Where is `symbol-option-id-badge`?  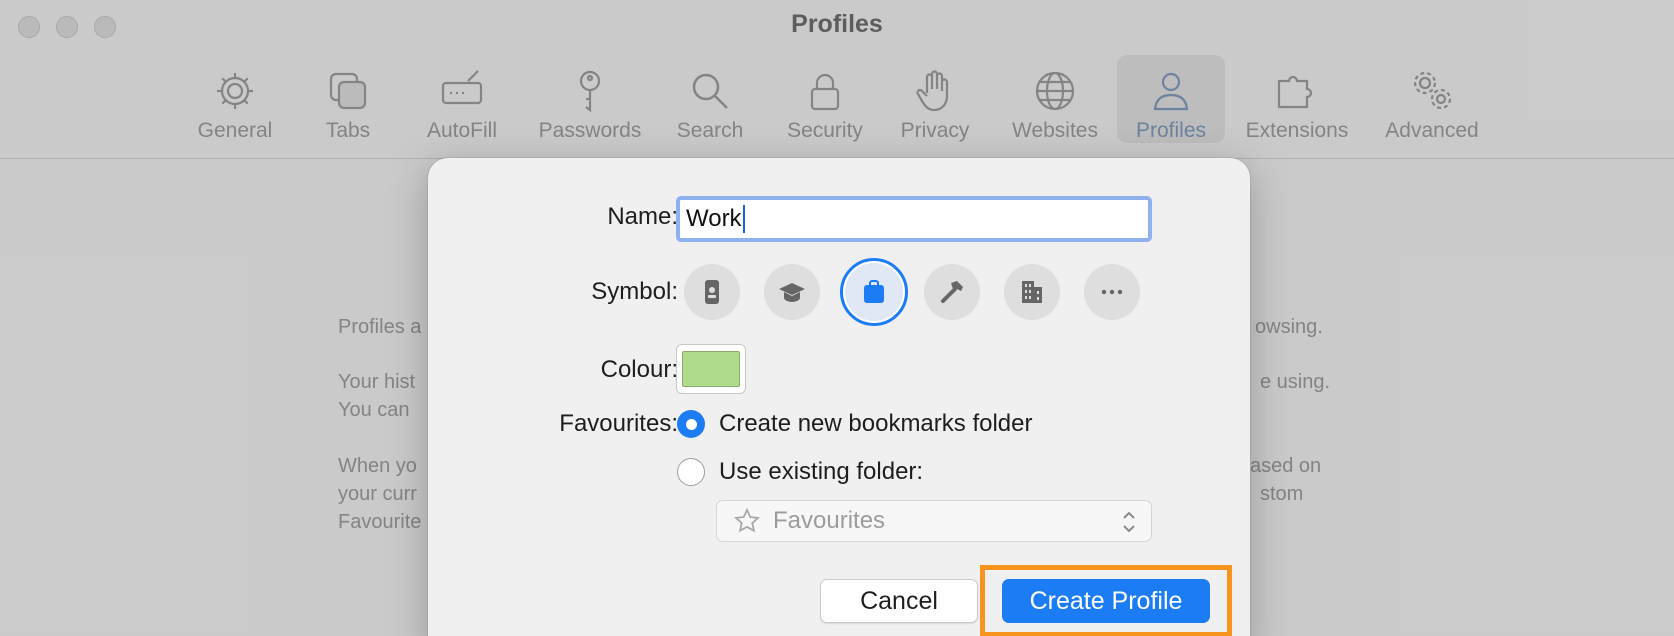 symbol-option-id-badge is located at coordinates (712, 292).